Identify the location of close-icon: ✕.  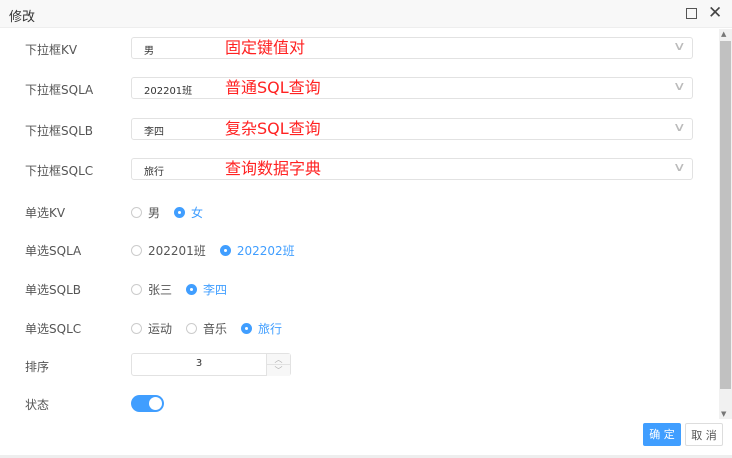
(715, 13).